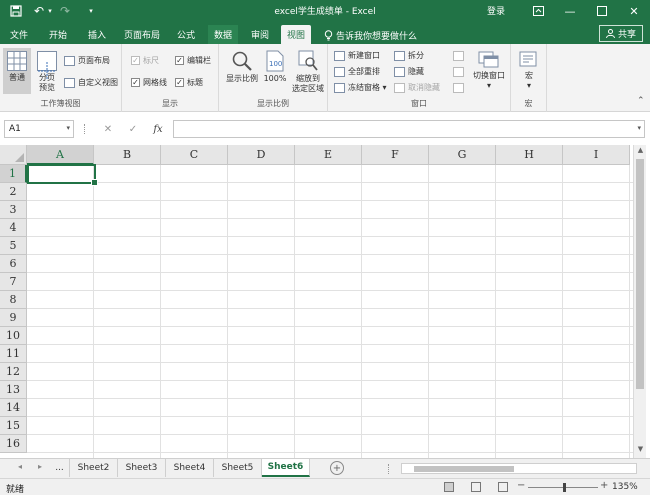 The height and width of the screenshot is (495, 650). Describe the element at coordinates (190, 468) in the screenshot. I see `sheet-tab-sheet4: Sheet4` at that location.